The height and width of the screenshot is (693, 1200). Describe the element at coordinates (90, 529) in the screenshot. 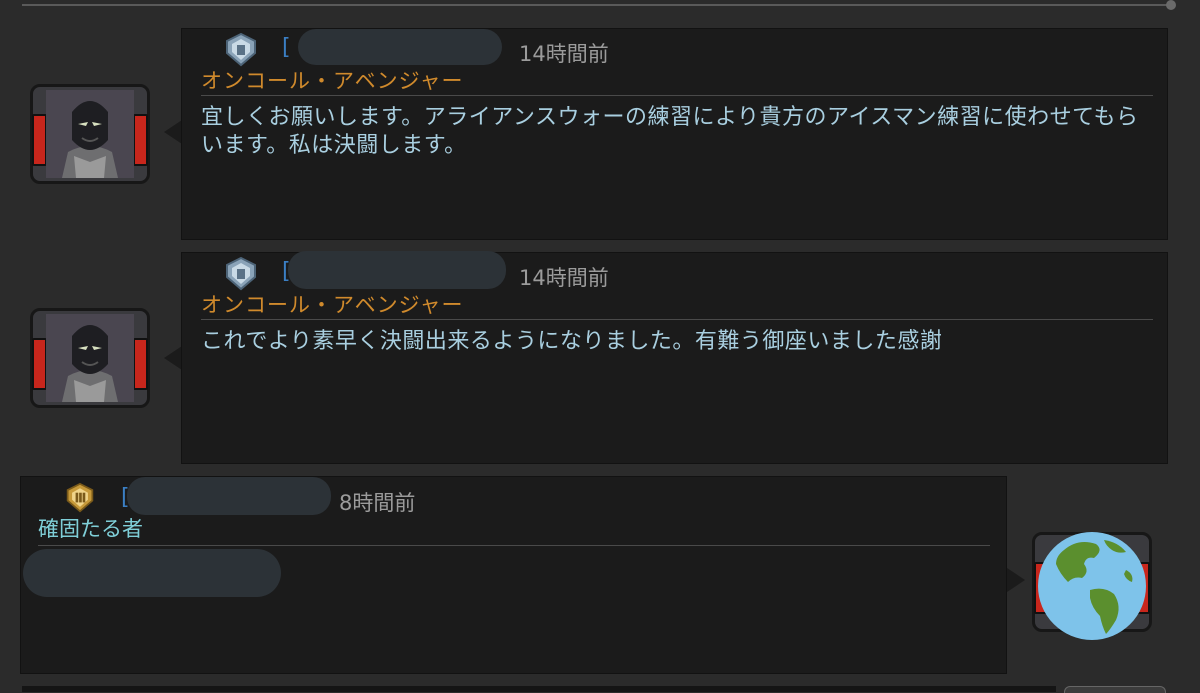

I see `user-title: 確固たる者` at that location.